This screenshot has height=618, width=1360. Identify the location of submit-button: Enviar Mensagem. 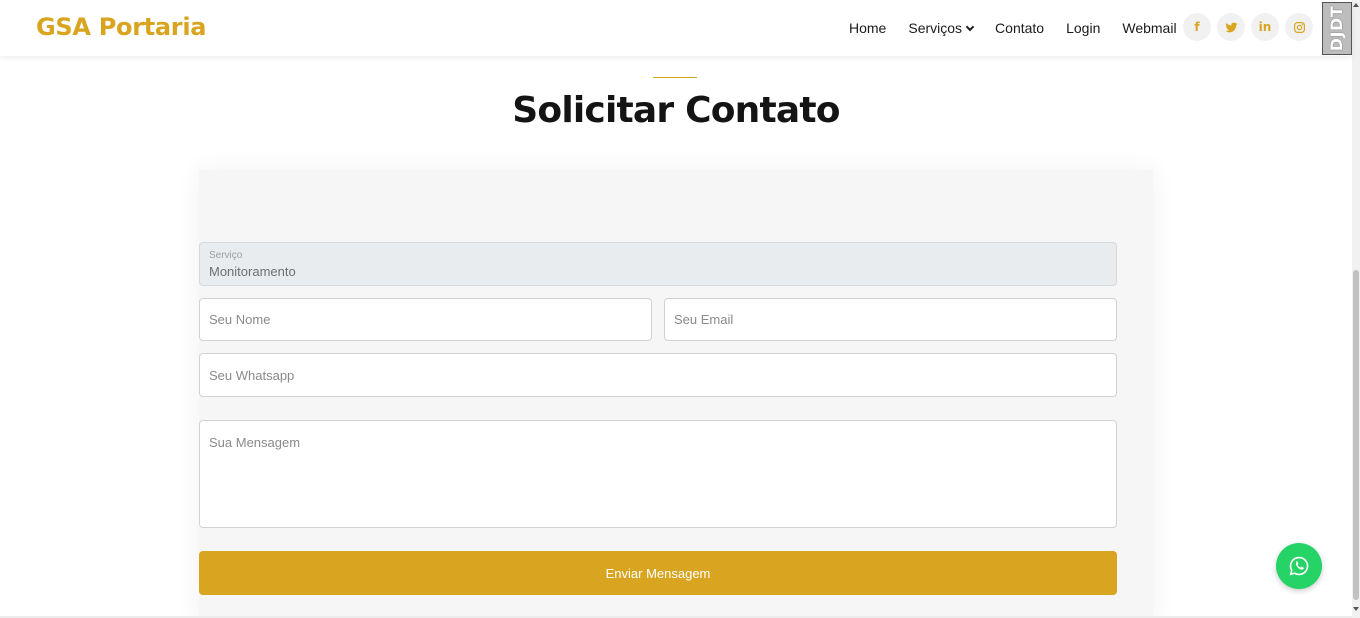
(658, 573).